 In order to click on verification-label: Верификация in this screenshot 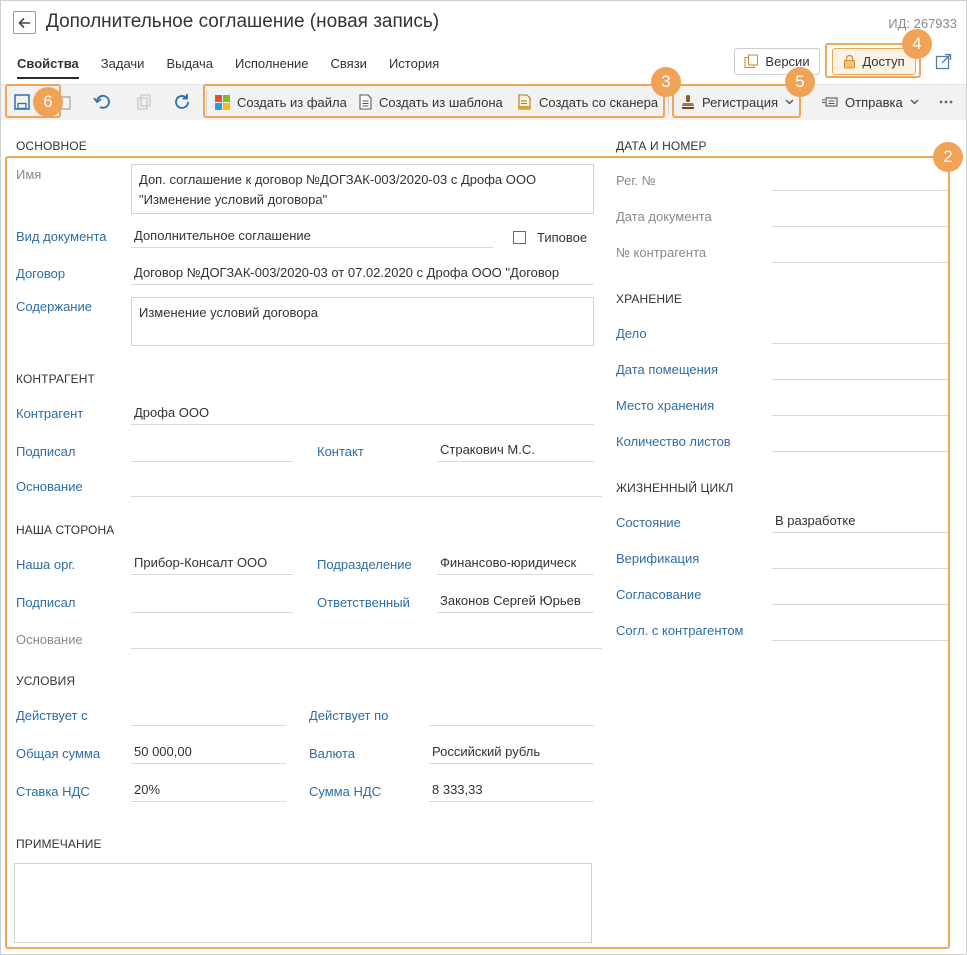, I will do `click(657, 558)`.